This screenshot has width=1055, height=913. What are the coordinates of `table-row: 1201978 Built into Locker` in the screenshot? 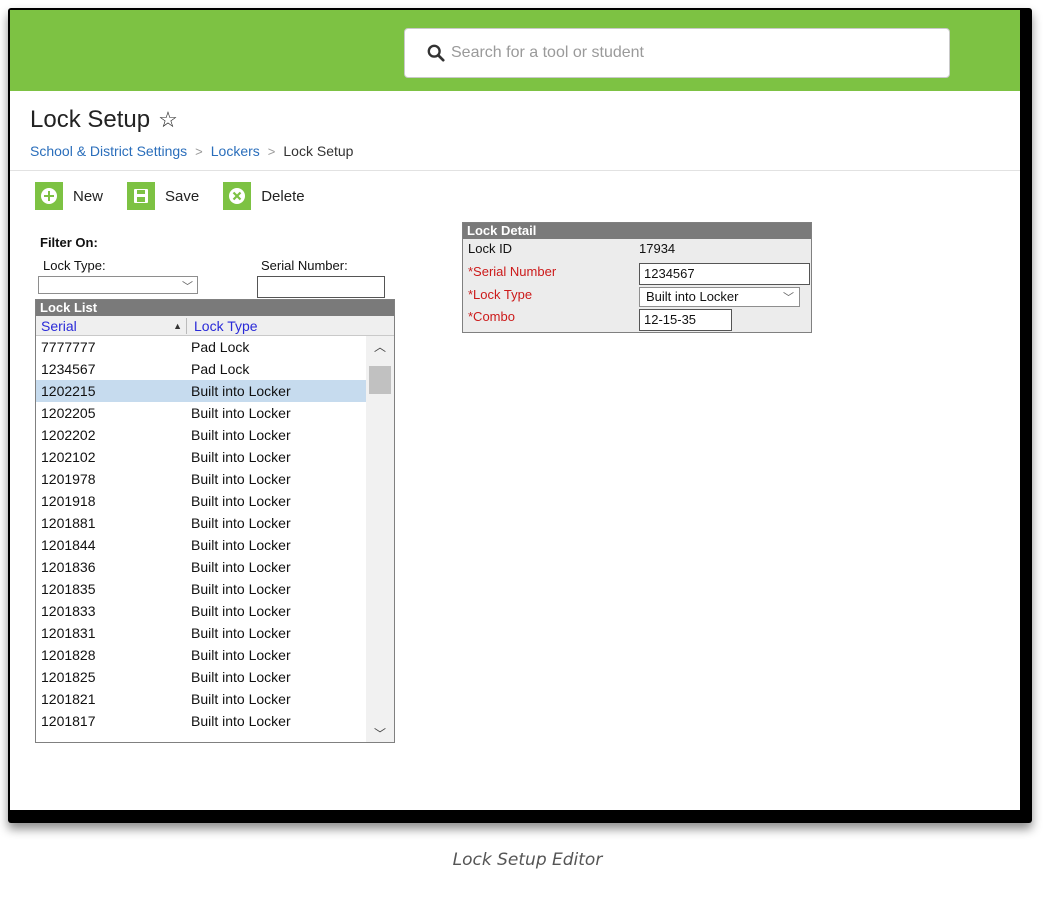 It's located at (201, 479).